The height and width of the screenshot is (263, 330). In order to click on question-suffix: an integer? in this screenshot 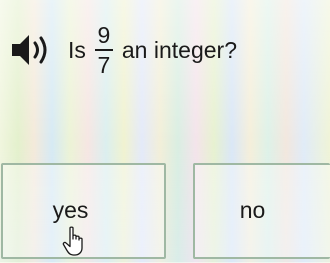, I will do `click(179, 49)`.